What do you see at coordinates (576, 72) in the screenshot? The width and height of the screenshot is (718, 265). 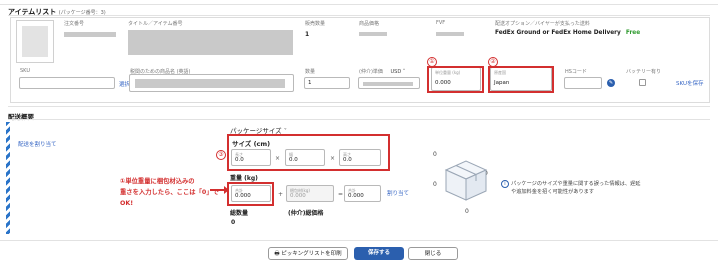 I see `hs-label: HSコード` at bounding box center [576, 72].